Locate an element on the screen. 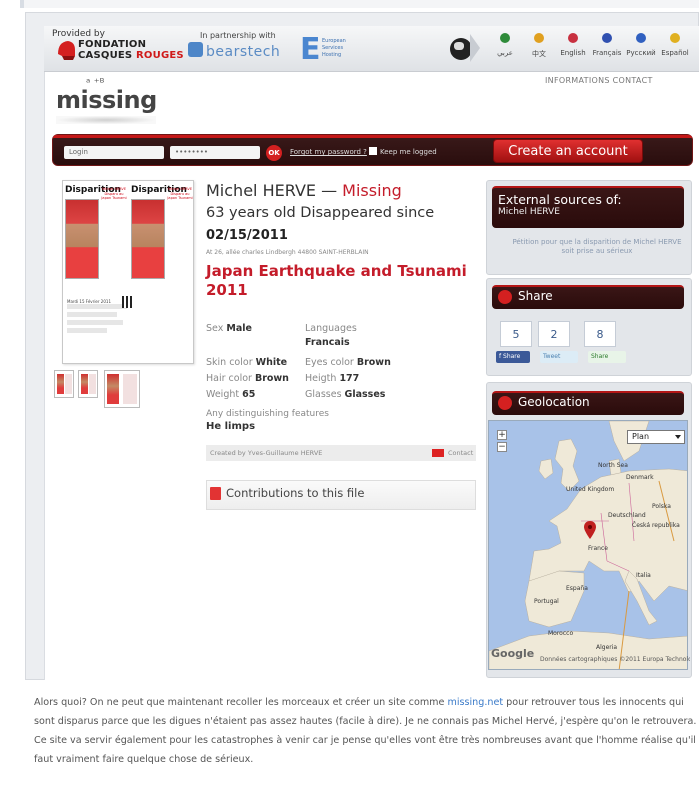 The image size is (699, 810). map-label: Portugal is located at coordinates (546, 601).